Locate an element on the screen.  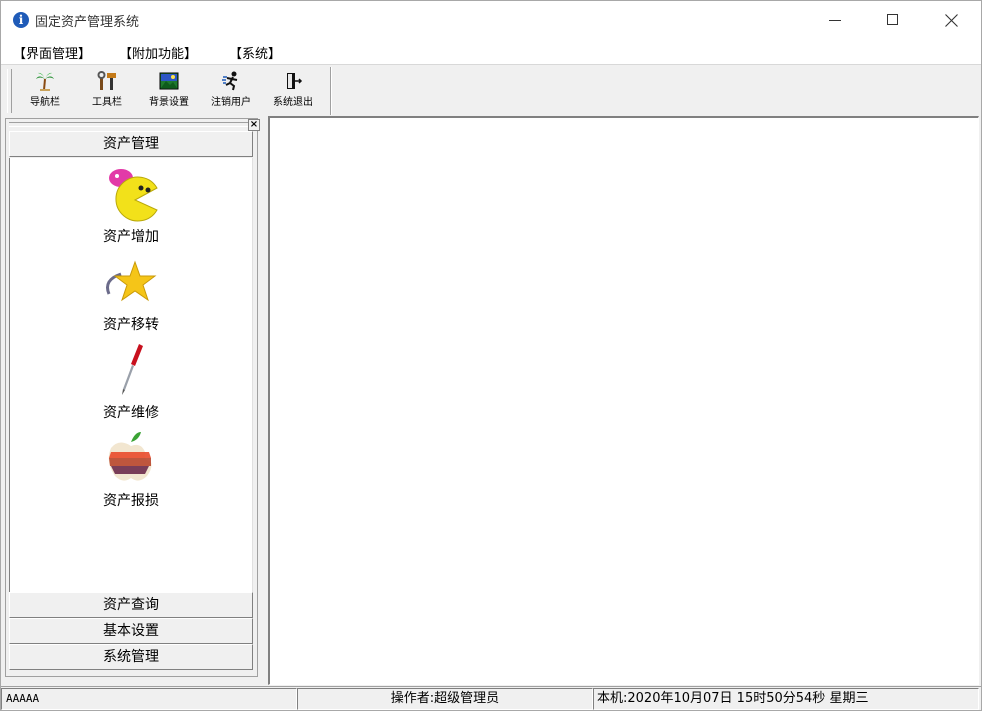
nav-item-label: 资产维修 is located at coordinates (131, 413).